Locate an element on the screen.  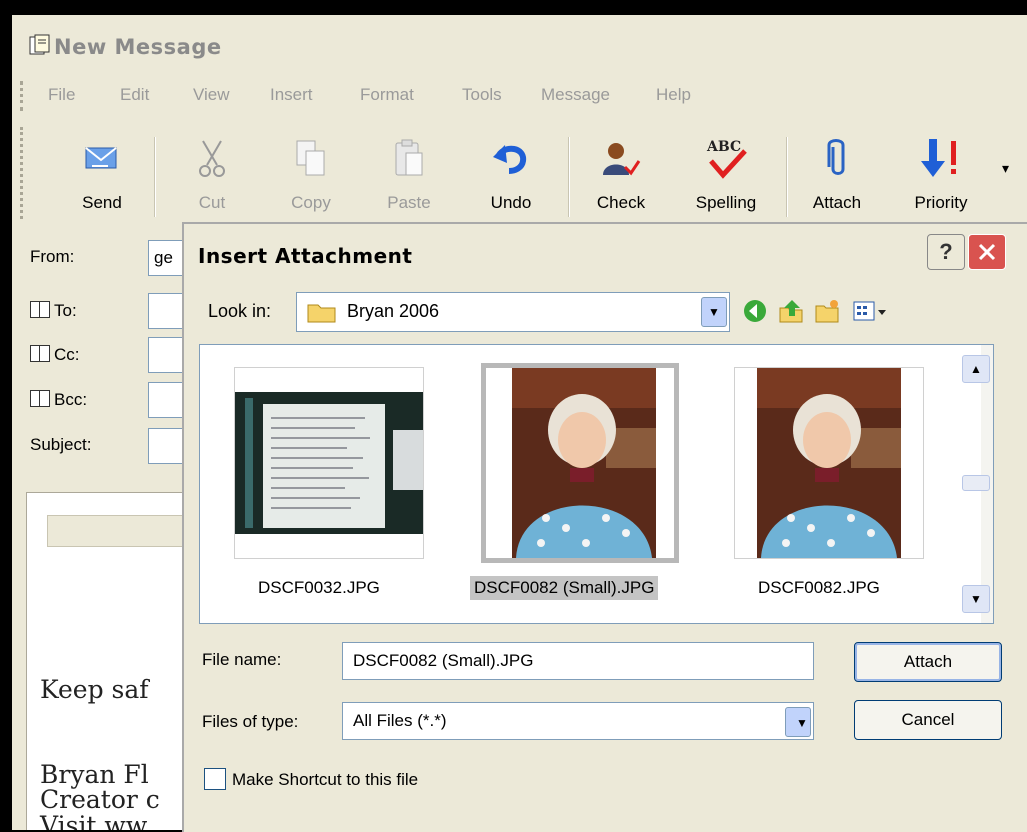
to-label: To: is located at coordinates (53, 311).